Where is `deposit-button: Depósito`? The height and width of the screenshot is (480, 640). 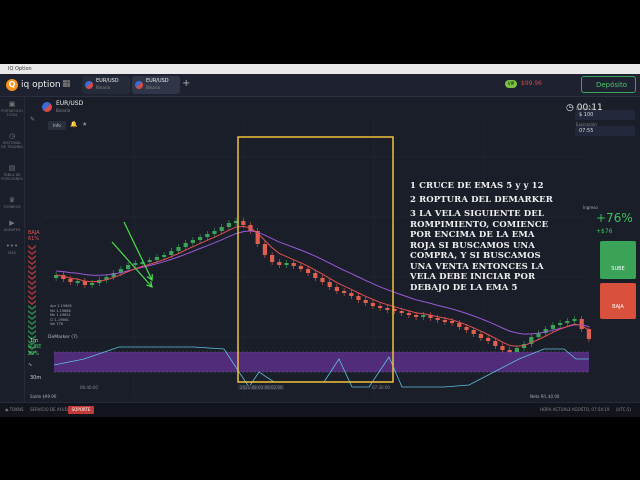
deposit-button: Depósito is located at coordinates (608, 84).